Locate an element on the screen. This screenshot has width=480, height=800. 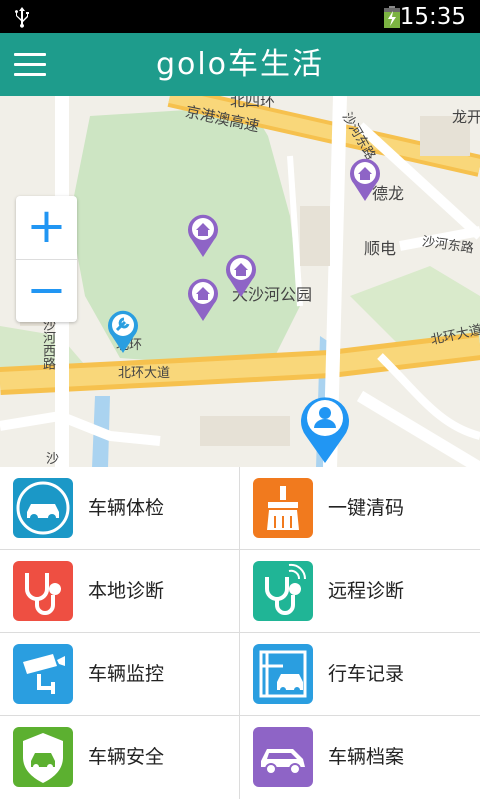
menu-label: 车辆监控 is located at coordinates (126, 674).